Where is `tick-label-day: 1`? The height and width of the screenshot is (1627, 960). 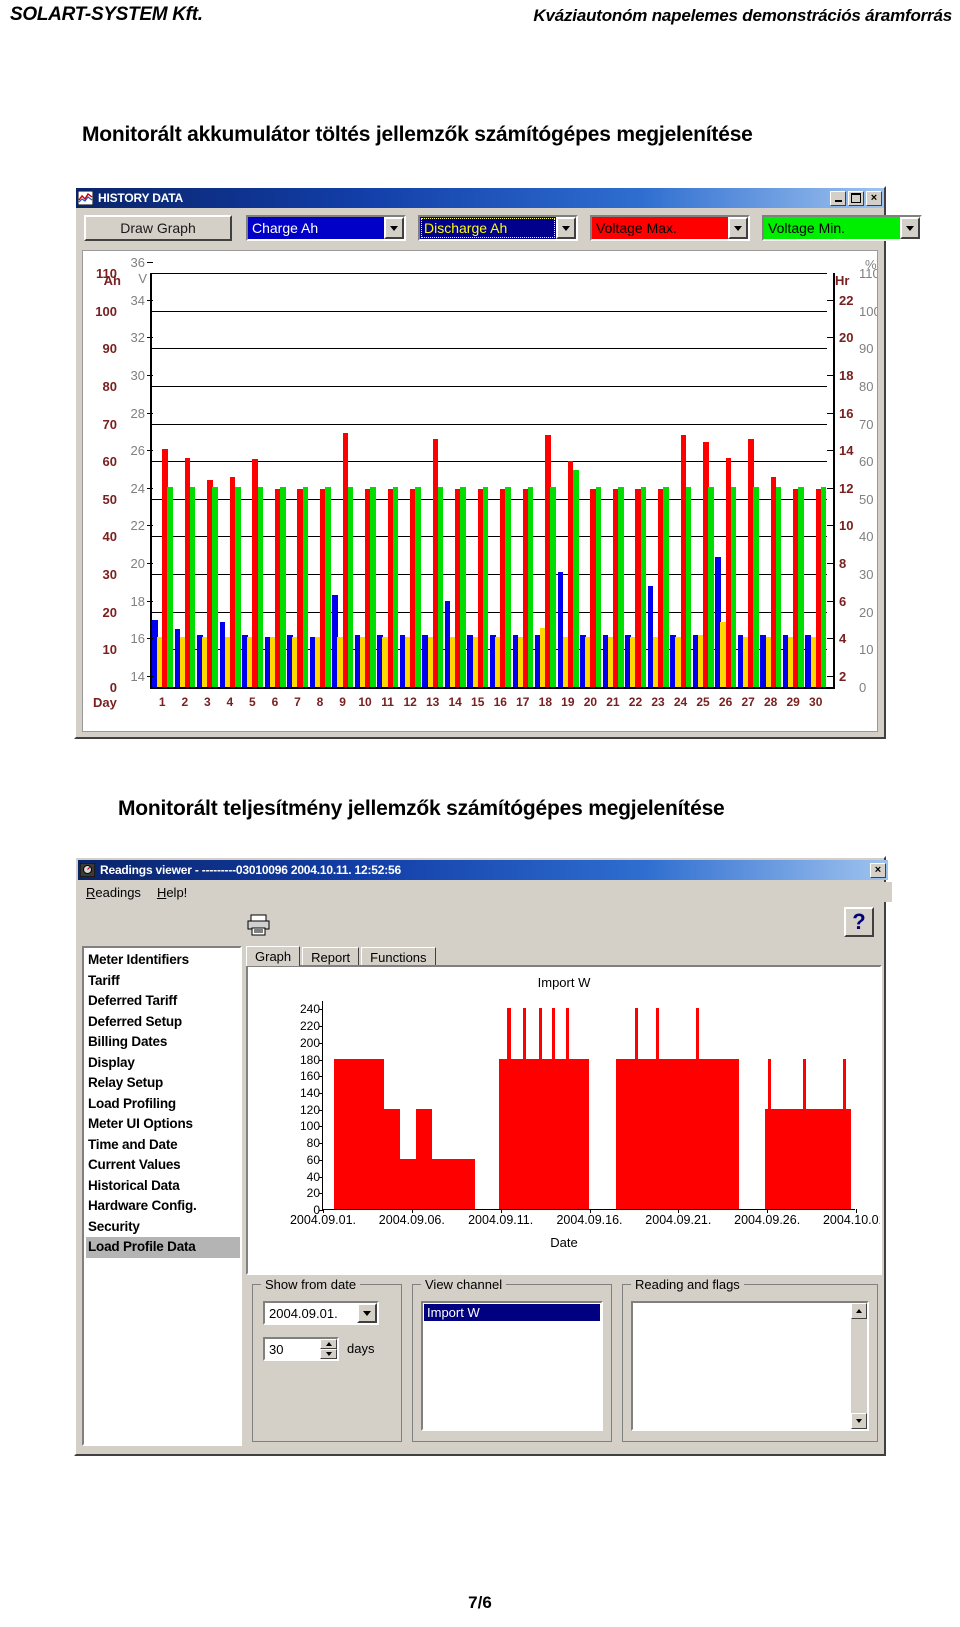 tick-label-day: 1 is located at coordinates (162, 702).